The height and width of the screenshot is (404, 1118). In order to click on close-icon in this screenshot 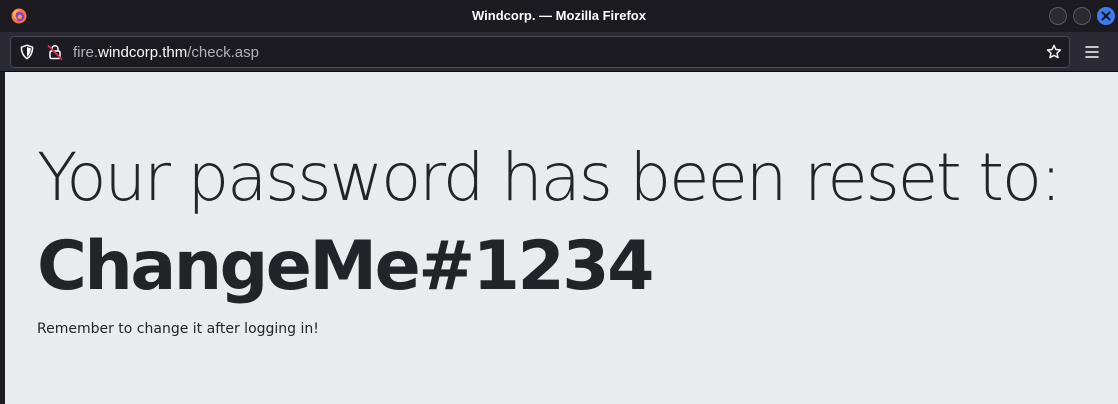, I will do `click(1106, 16)`.